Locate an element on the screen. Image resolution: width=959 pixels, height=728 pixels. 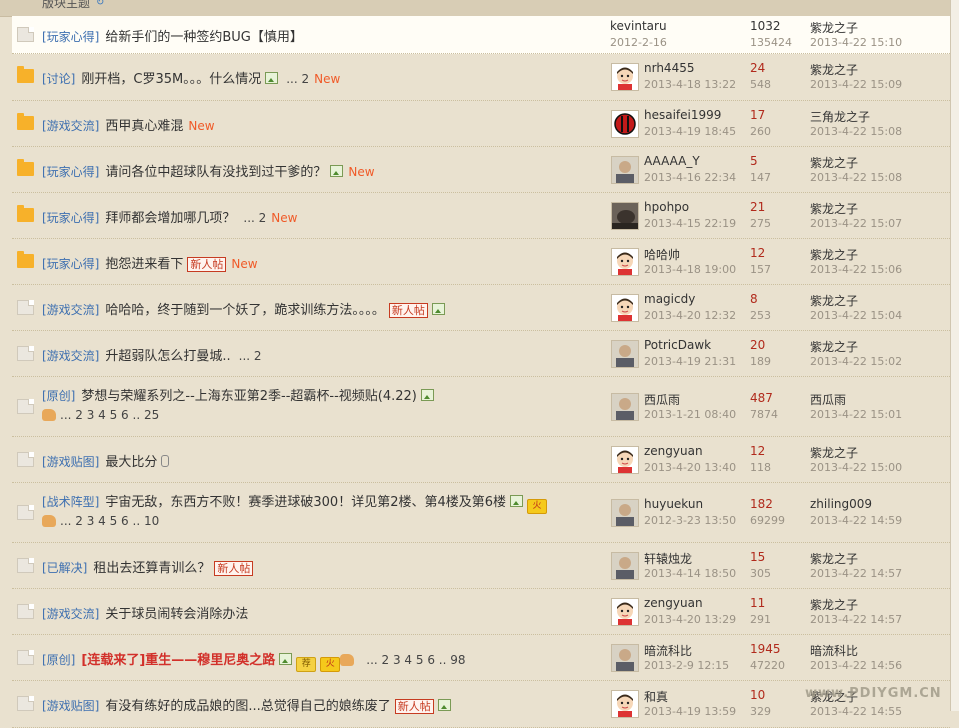
thread-title-link: 抱怨进来看下 is located at coordinates (144, 264).